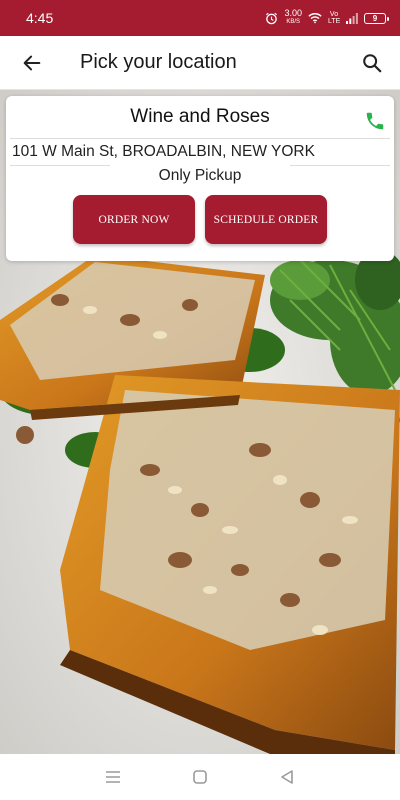 The image size is (400, 800). I want to click on store-name: Wine and Roses, so click(200, 116).